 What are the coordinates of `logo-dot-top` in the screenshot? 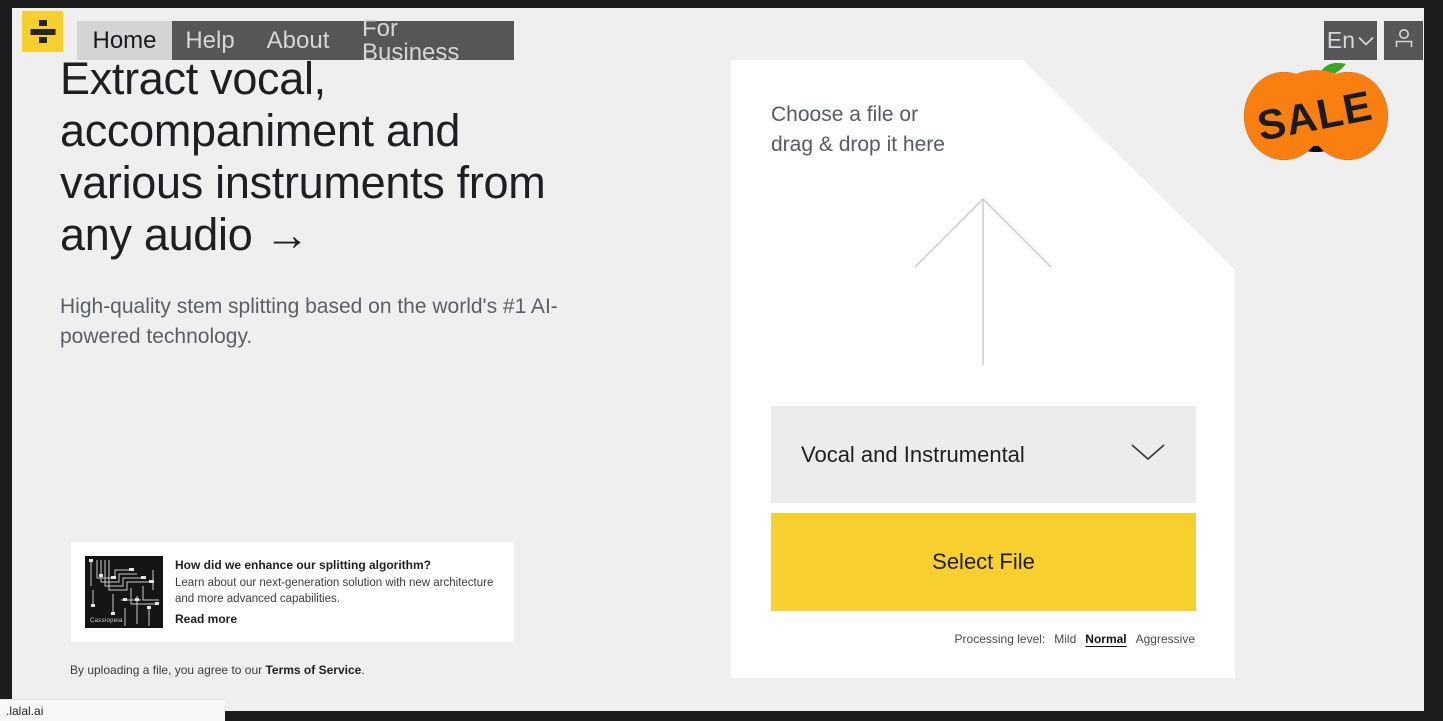 It's located at (42, 23).